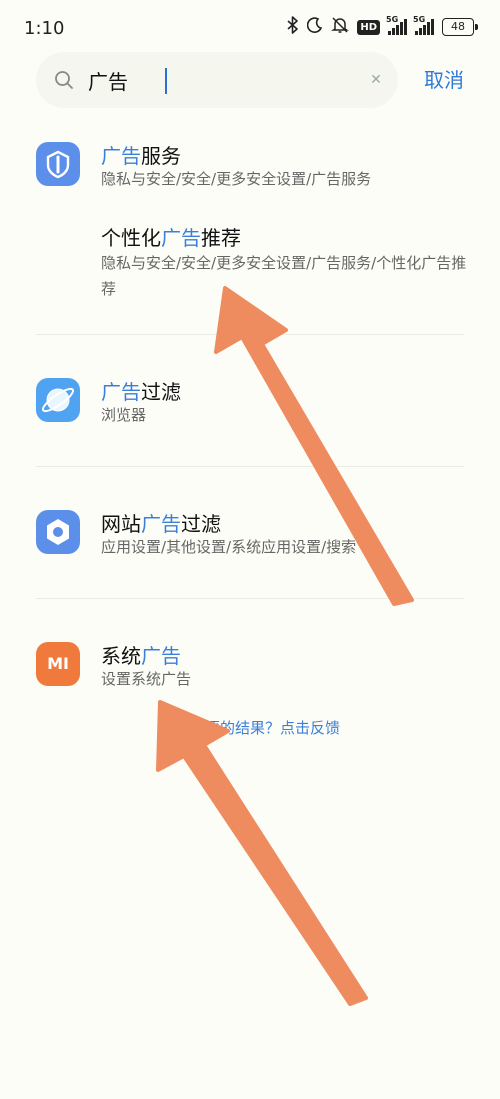 Image resolution: width=500 pixels, height=1099 pixels. Describe the element at coordinates (315, 27) in the screenshot. I see `moon-icon` at that location.